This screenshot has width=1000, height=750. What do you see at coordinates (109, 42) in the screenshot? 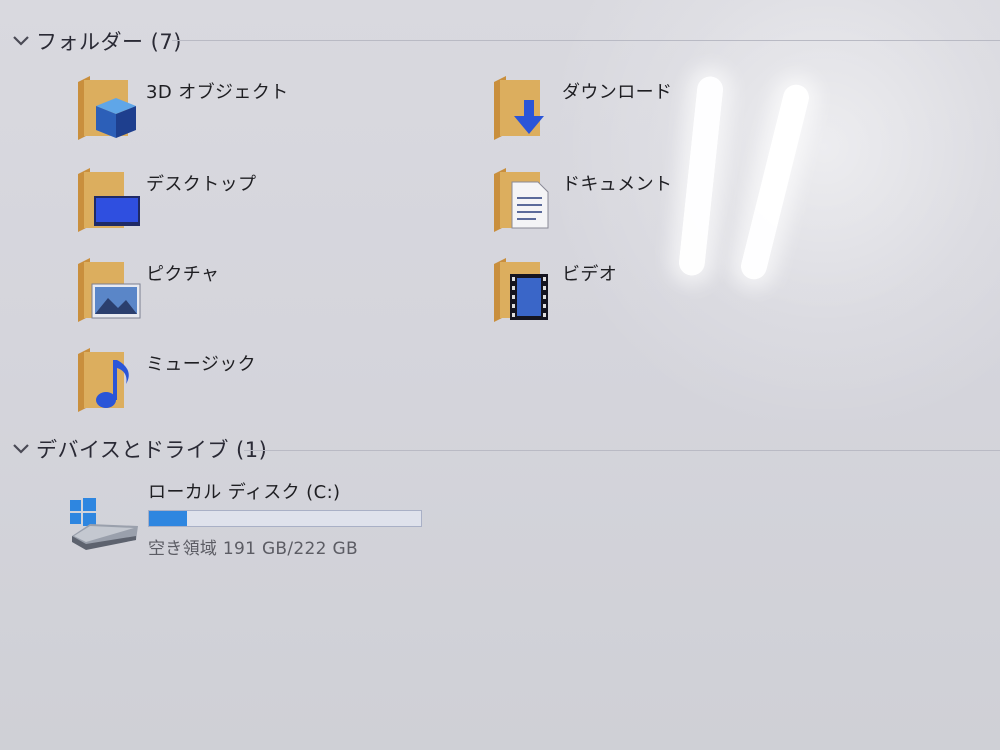
I see `folders-section-title: フォルダー (7)` at bounding box center [109, 42].